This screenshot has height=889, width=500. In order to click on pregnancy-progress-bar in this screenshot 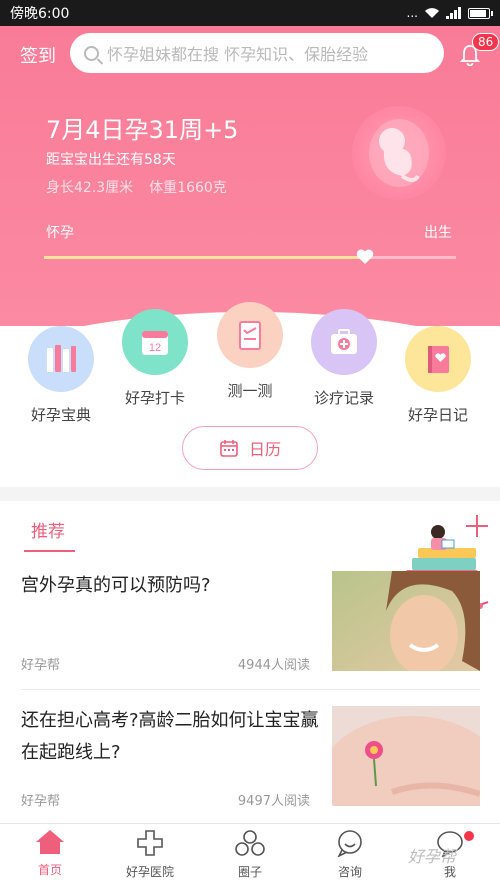, I will do `click(250, 257)`.